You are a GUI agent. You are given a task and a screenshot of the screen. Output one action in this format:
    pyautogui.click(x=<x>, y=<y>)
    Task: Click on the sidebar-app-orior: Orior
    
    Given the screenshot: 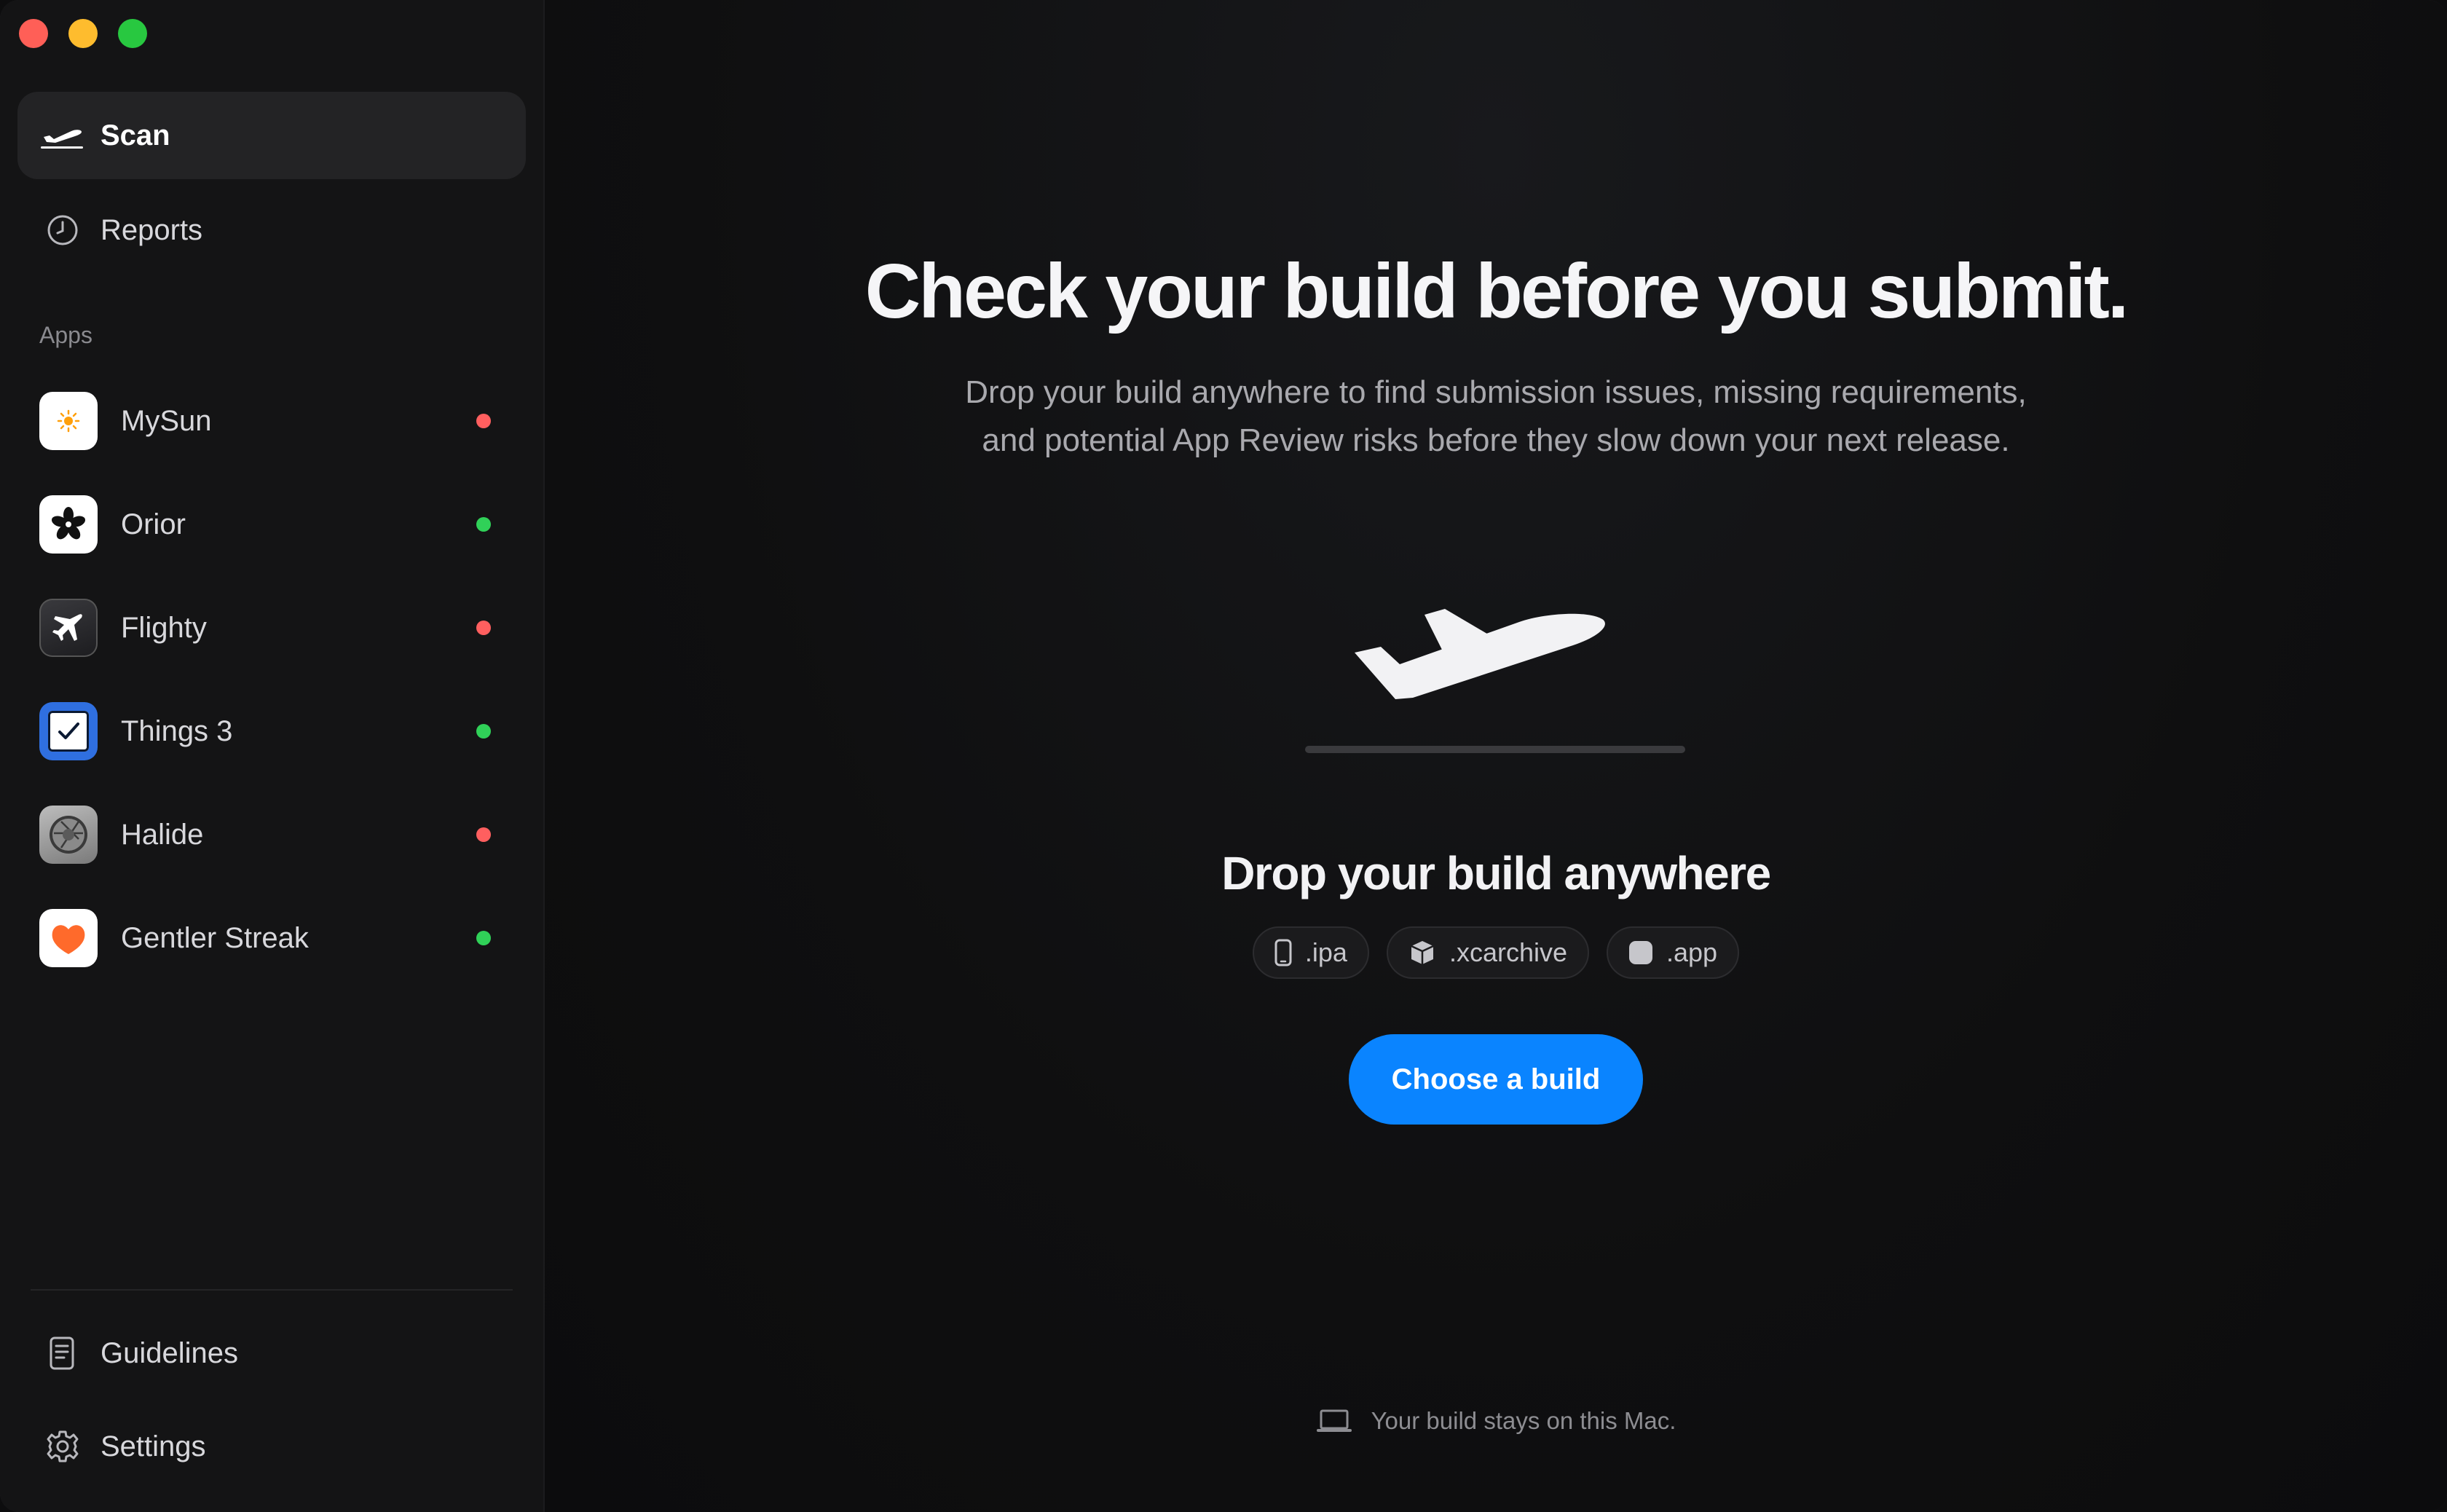 What is the action you would take?
    pyautogui.click(x=272, y=524)
    